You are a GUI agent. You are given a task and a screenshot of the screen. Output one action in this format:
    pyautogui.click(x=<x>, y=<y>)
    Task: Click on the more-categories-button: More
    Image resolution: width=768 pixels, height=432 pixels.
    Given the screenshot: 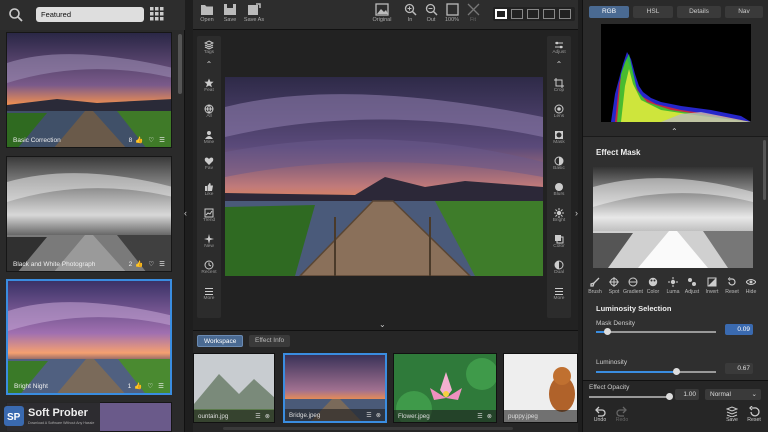 What is the action you would take?
    pyautogui.click(x=209, y=293)
    